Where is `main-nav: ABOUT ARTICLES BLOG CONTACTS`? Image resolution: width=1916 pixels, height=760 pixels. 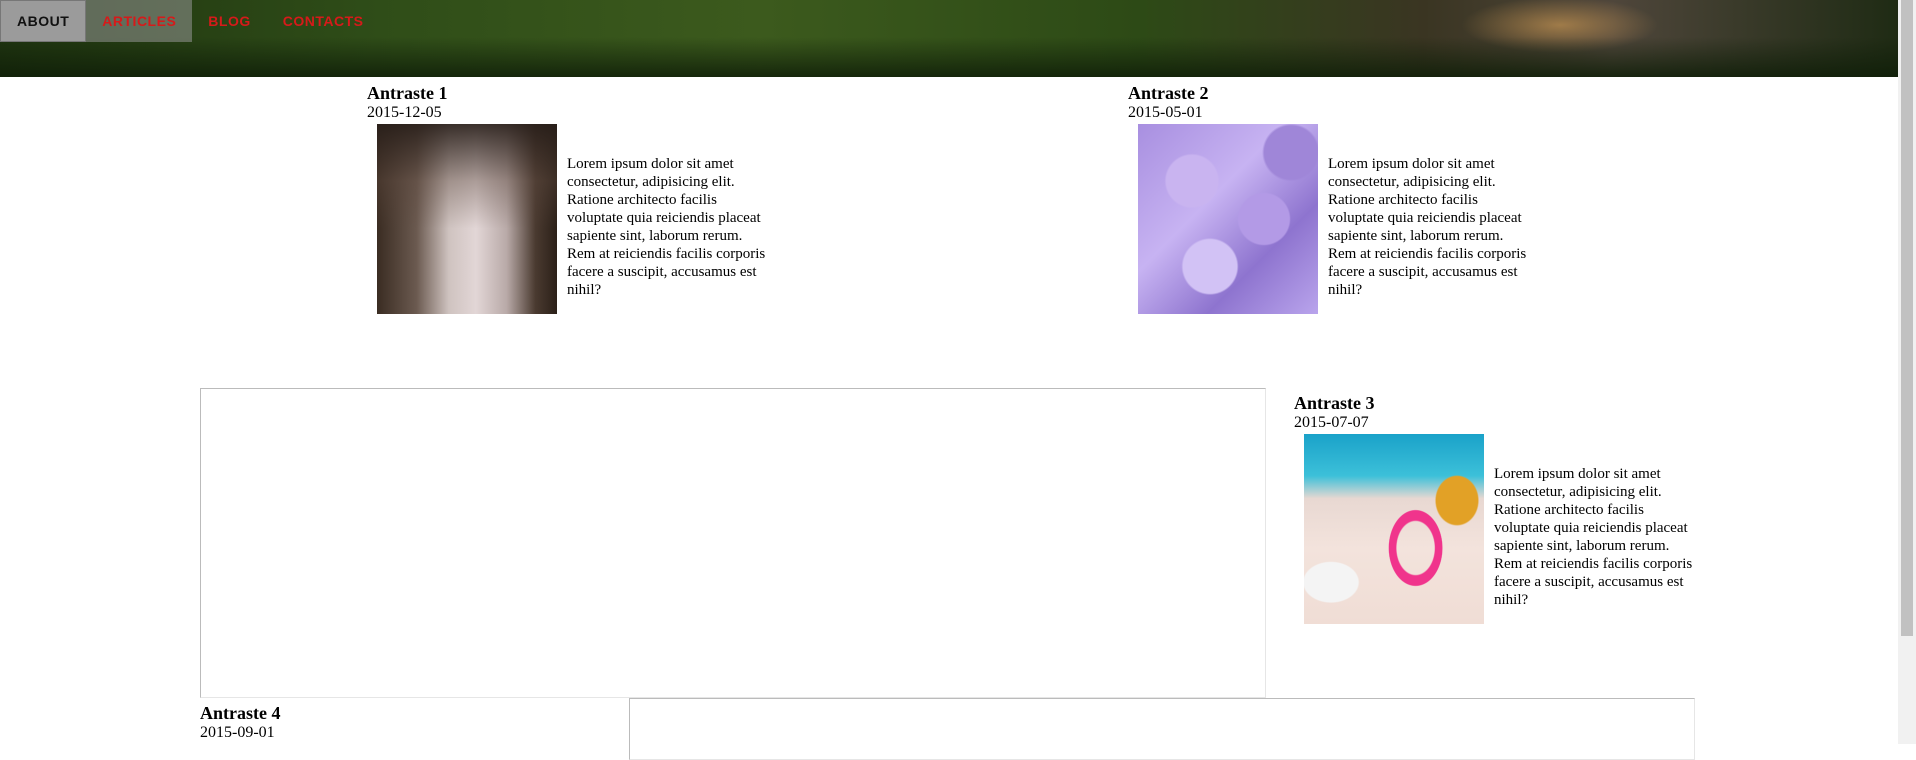
main-nav: ABOUT ARTICLES BLOG CONTACTS is located at coordinates (189, 21).